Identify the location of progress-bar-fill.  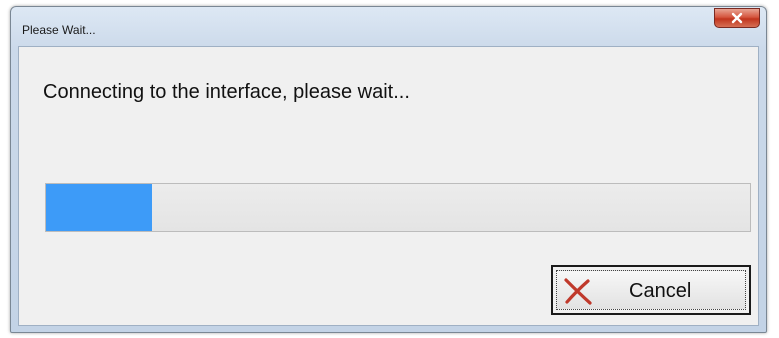
(99, 207).